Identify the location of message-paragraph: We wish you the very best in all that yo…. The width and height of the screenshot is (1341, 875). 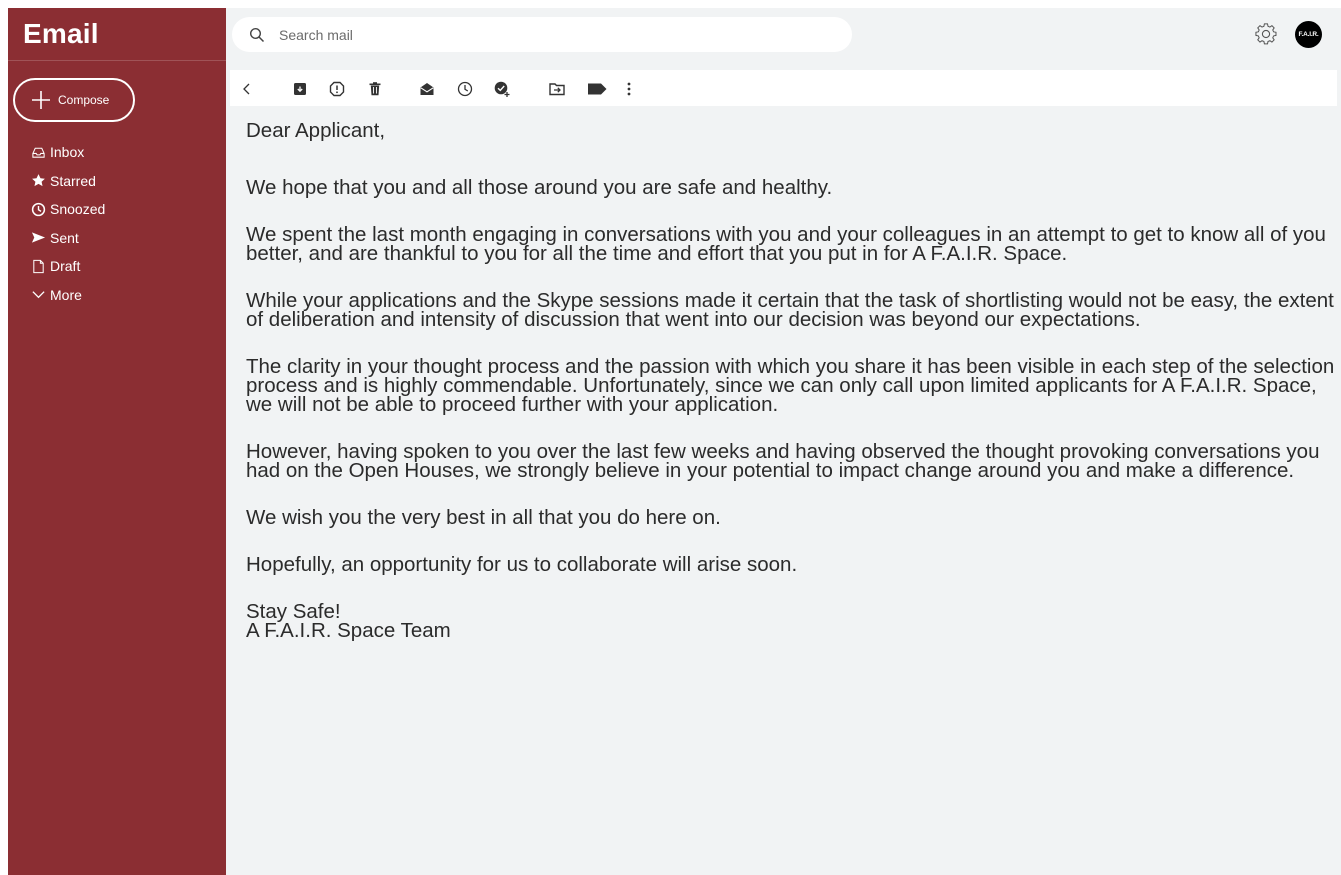
(483, 517).